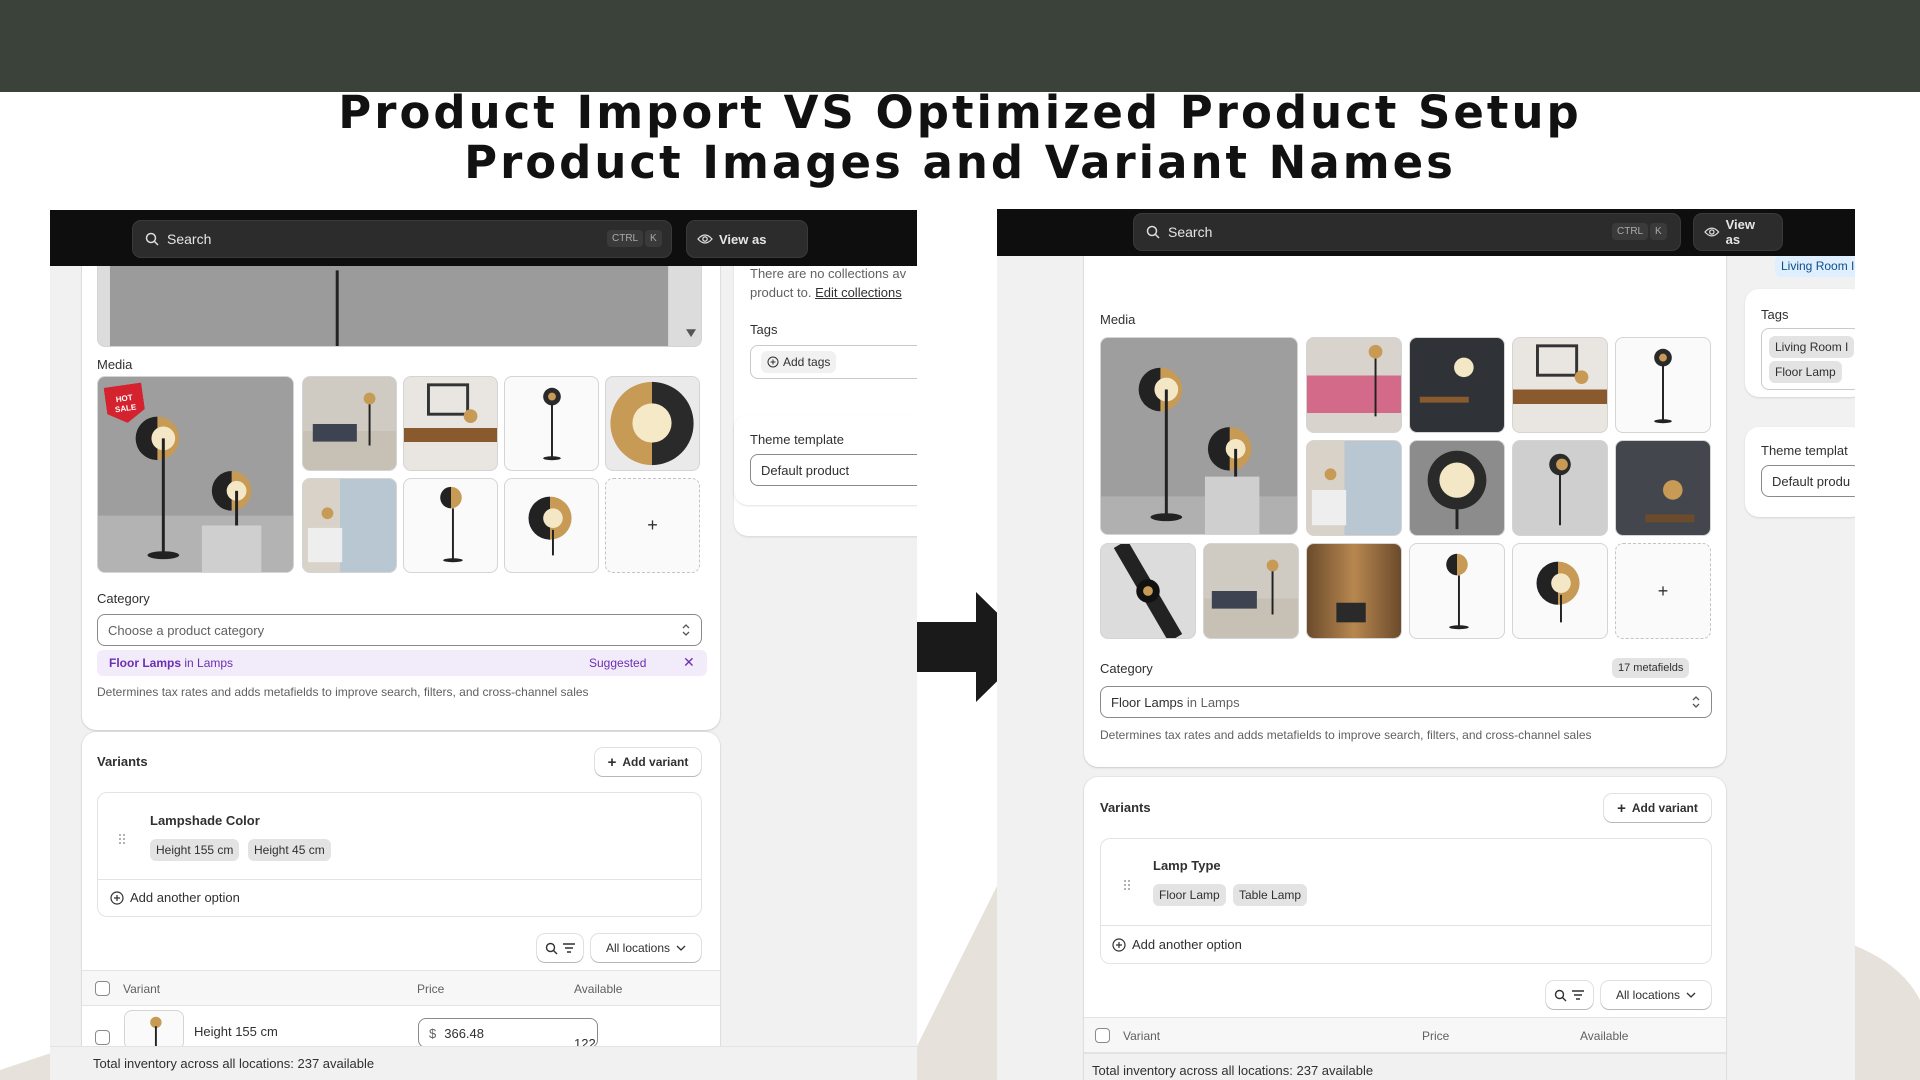 Image resolution: width=1920 pixels, height=1080 pixels. What do you see at coordinates (145, 663) in the screenshot?
I see `suggestion-main: Floor Lamps` at bounding box center [145, 663].